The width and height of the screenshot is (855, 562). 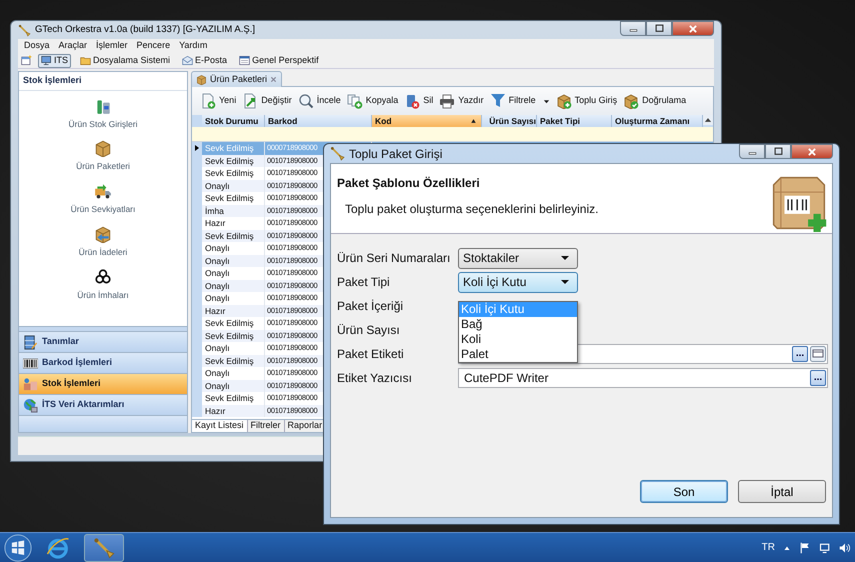 What do you see at coordinates (518, 324) in the screenshot?
I see `dropdown-option: Bağ` at bounding box center [518, 324].